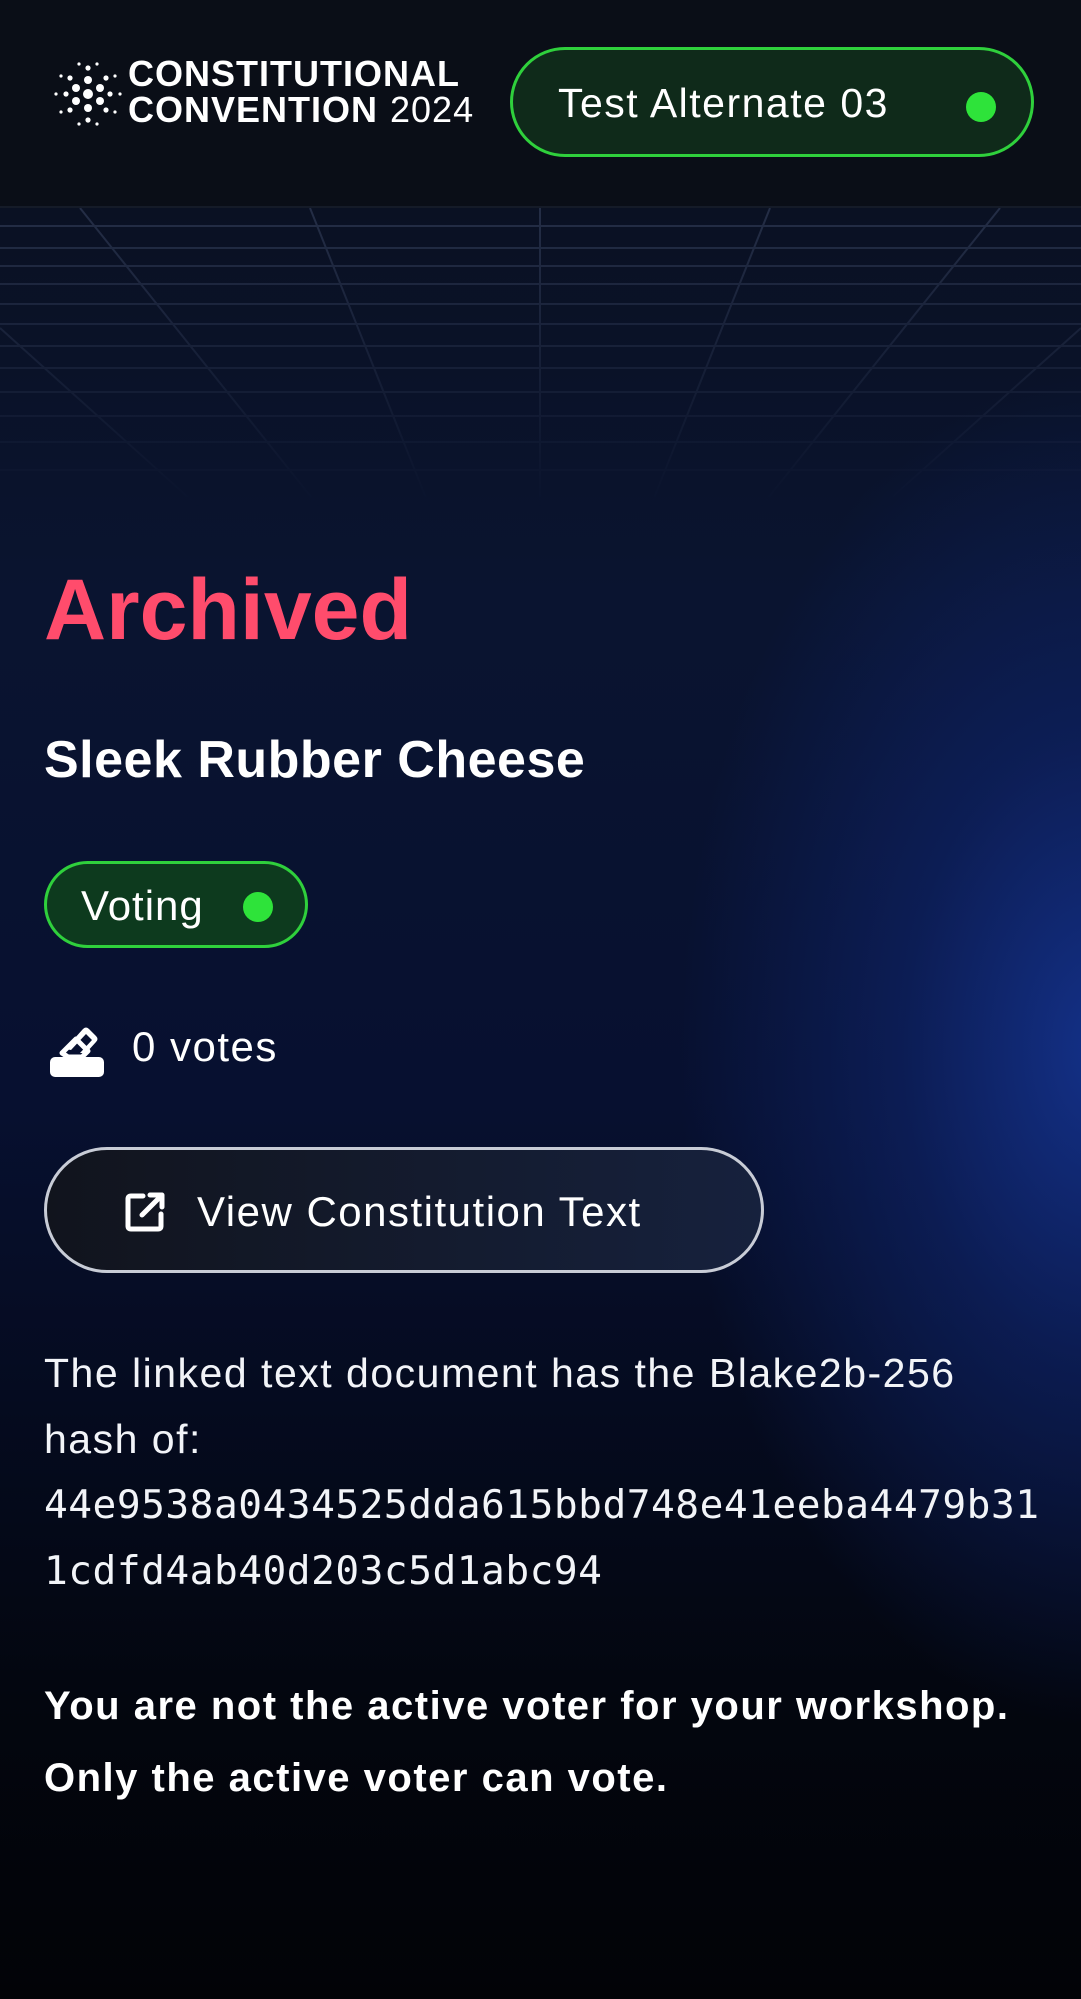 The width and height of the screenshot is (1081, 1999). I want to click on cardano-logo-icon, so click(88, 94).